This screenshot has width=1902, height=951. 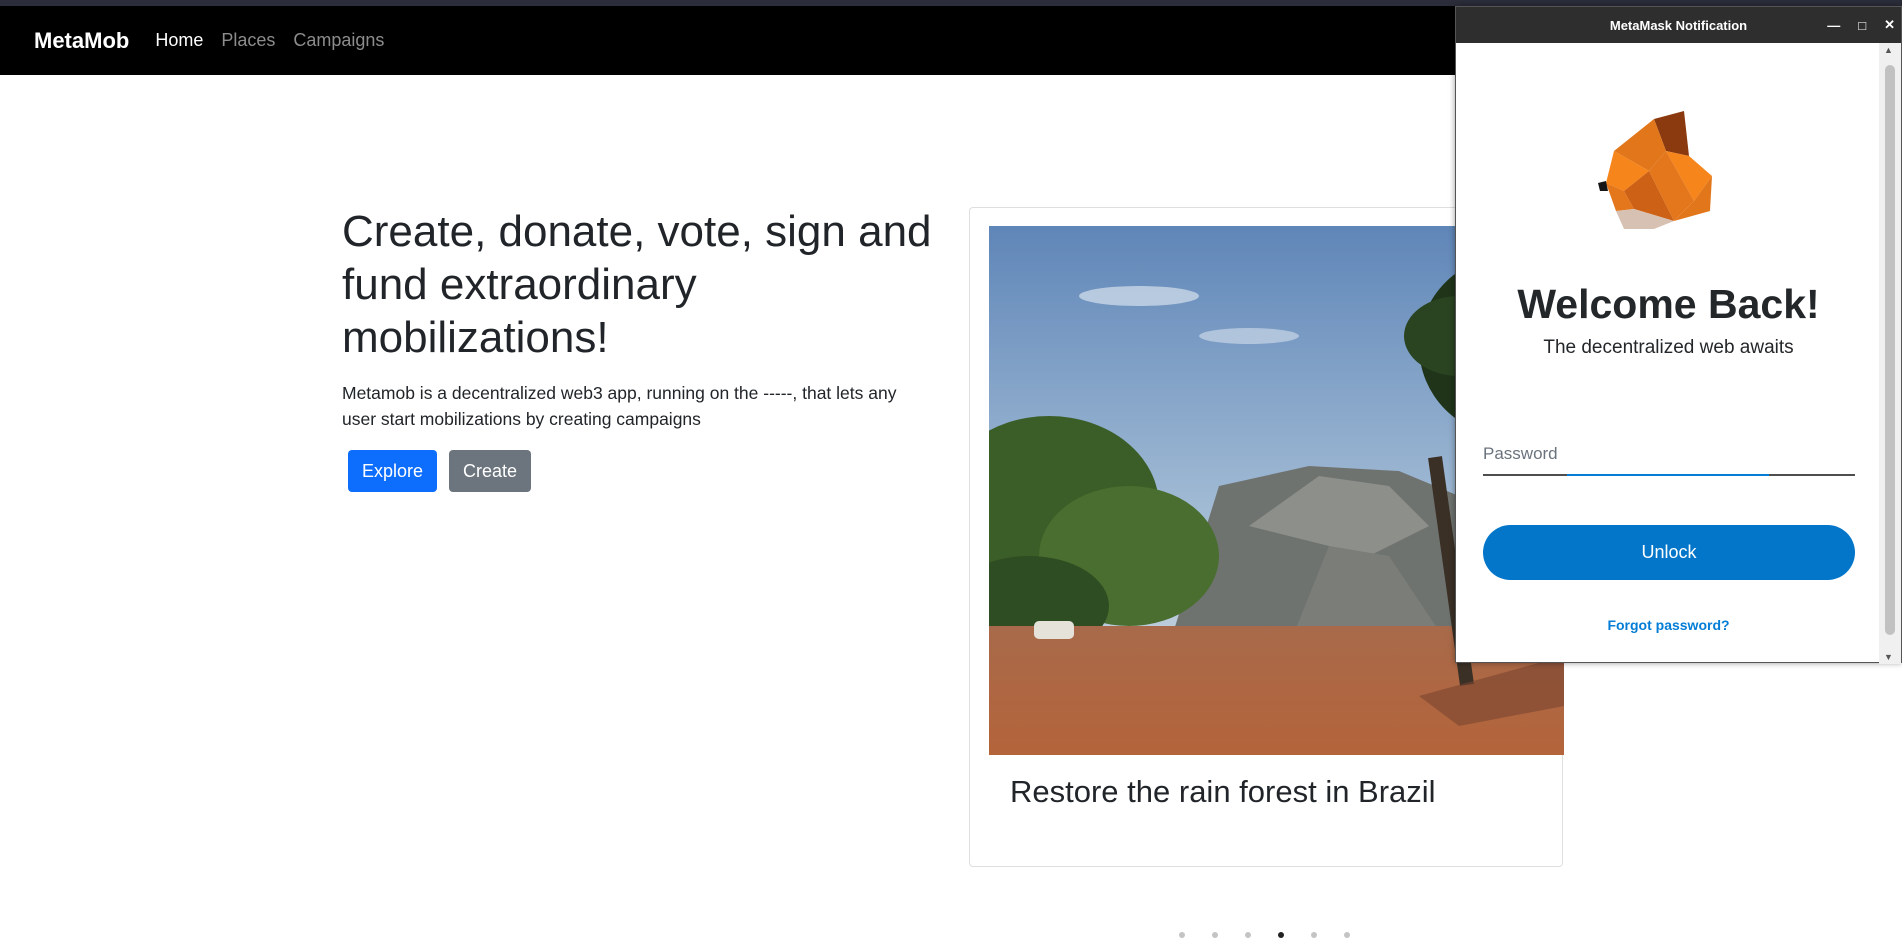 I want to click on window-titlebar: MetaMask Notification — □ ✕, so click(x=1678, y=25).